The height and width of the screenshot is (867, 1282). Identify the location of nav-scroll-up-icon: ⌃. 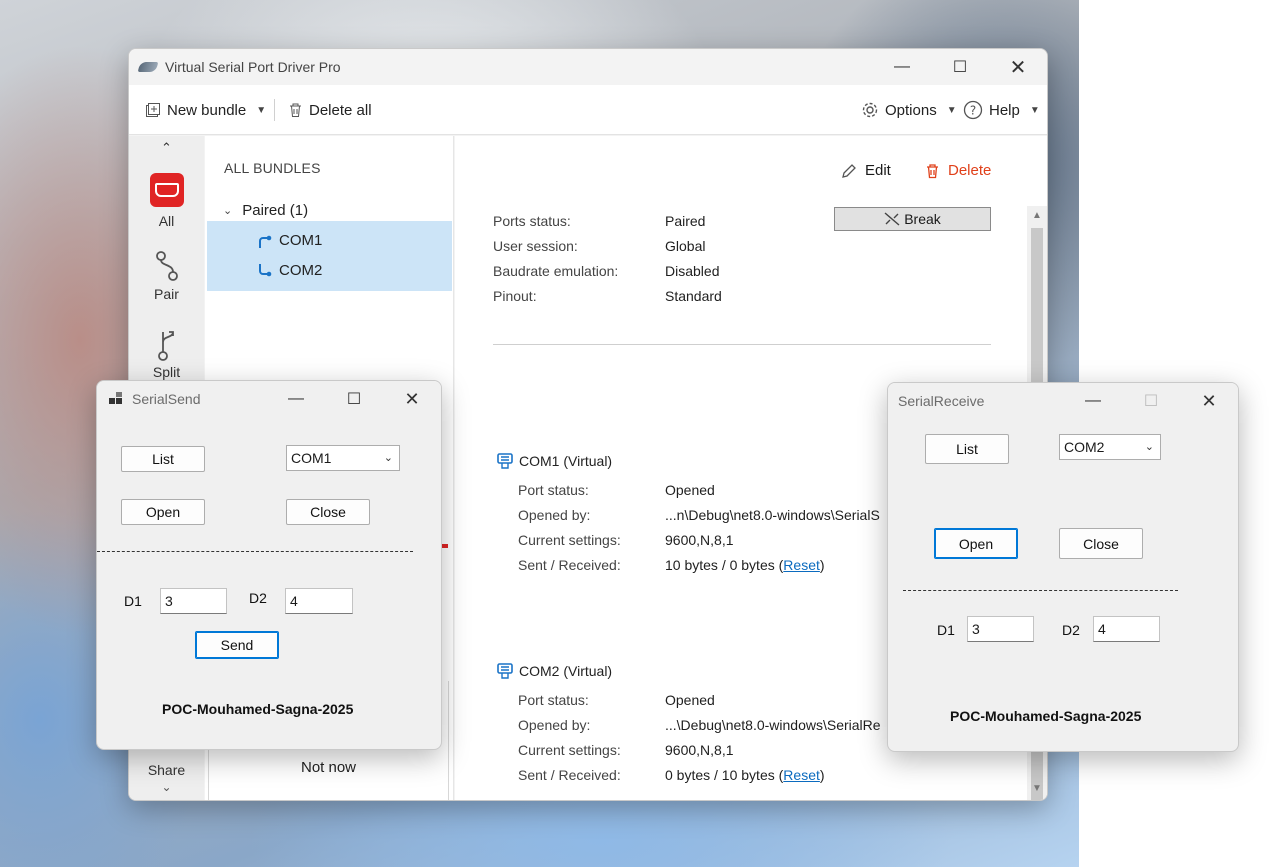
(166, 148).